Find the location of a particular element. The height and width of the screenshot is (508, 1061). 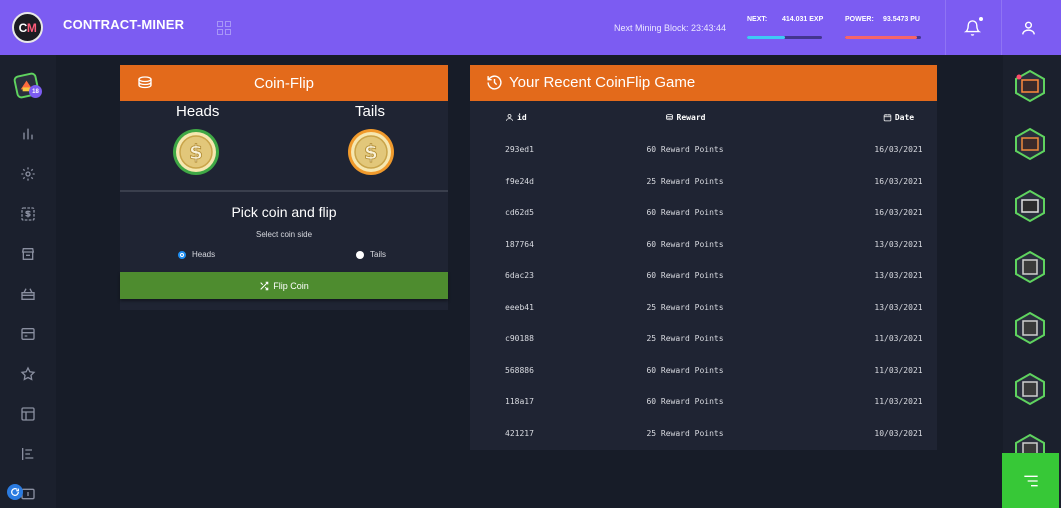

tails-coin-icon: $ is located at coordinates (371, 152).